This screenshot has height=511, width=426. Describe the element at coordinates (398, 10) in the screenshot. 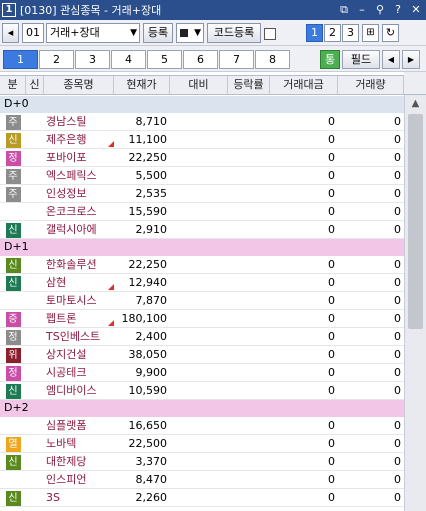

I see `help-icon: ?` at that location.